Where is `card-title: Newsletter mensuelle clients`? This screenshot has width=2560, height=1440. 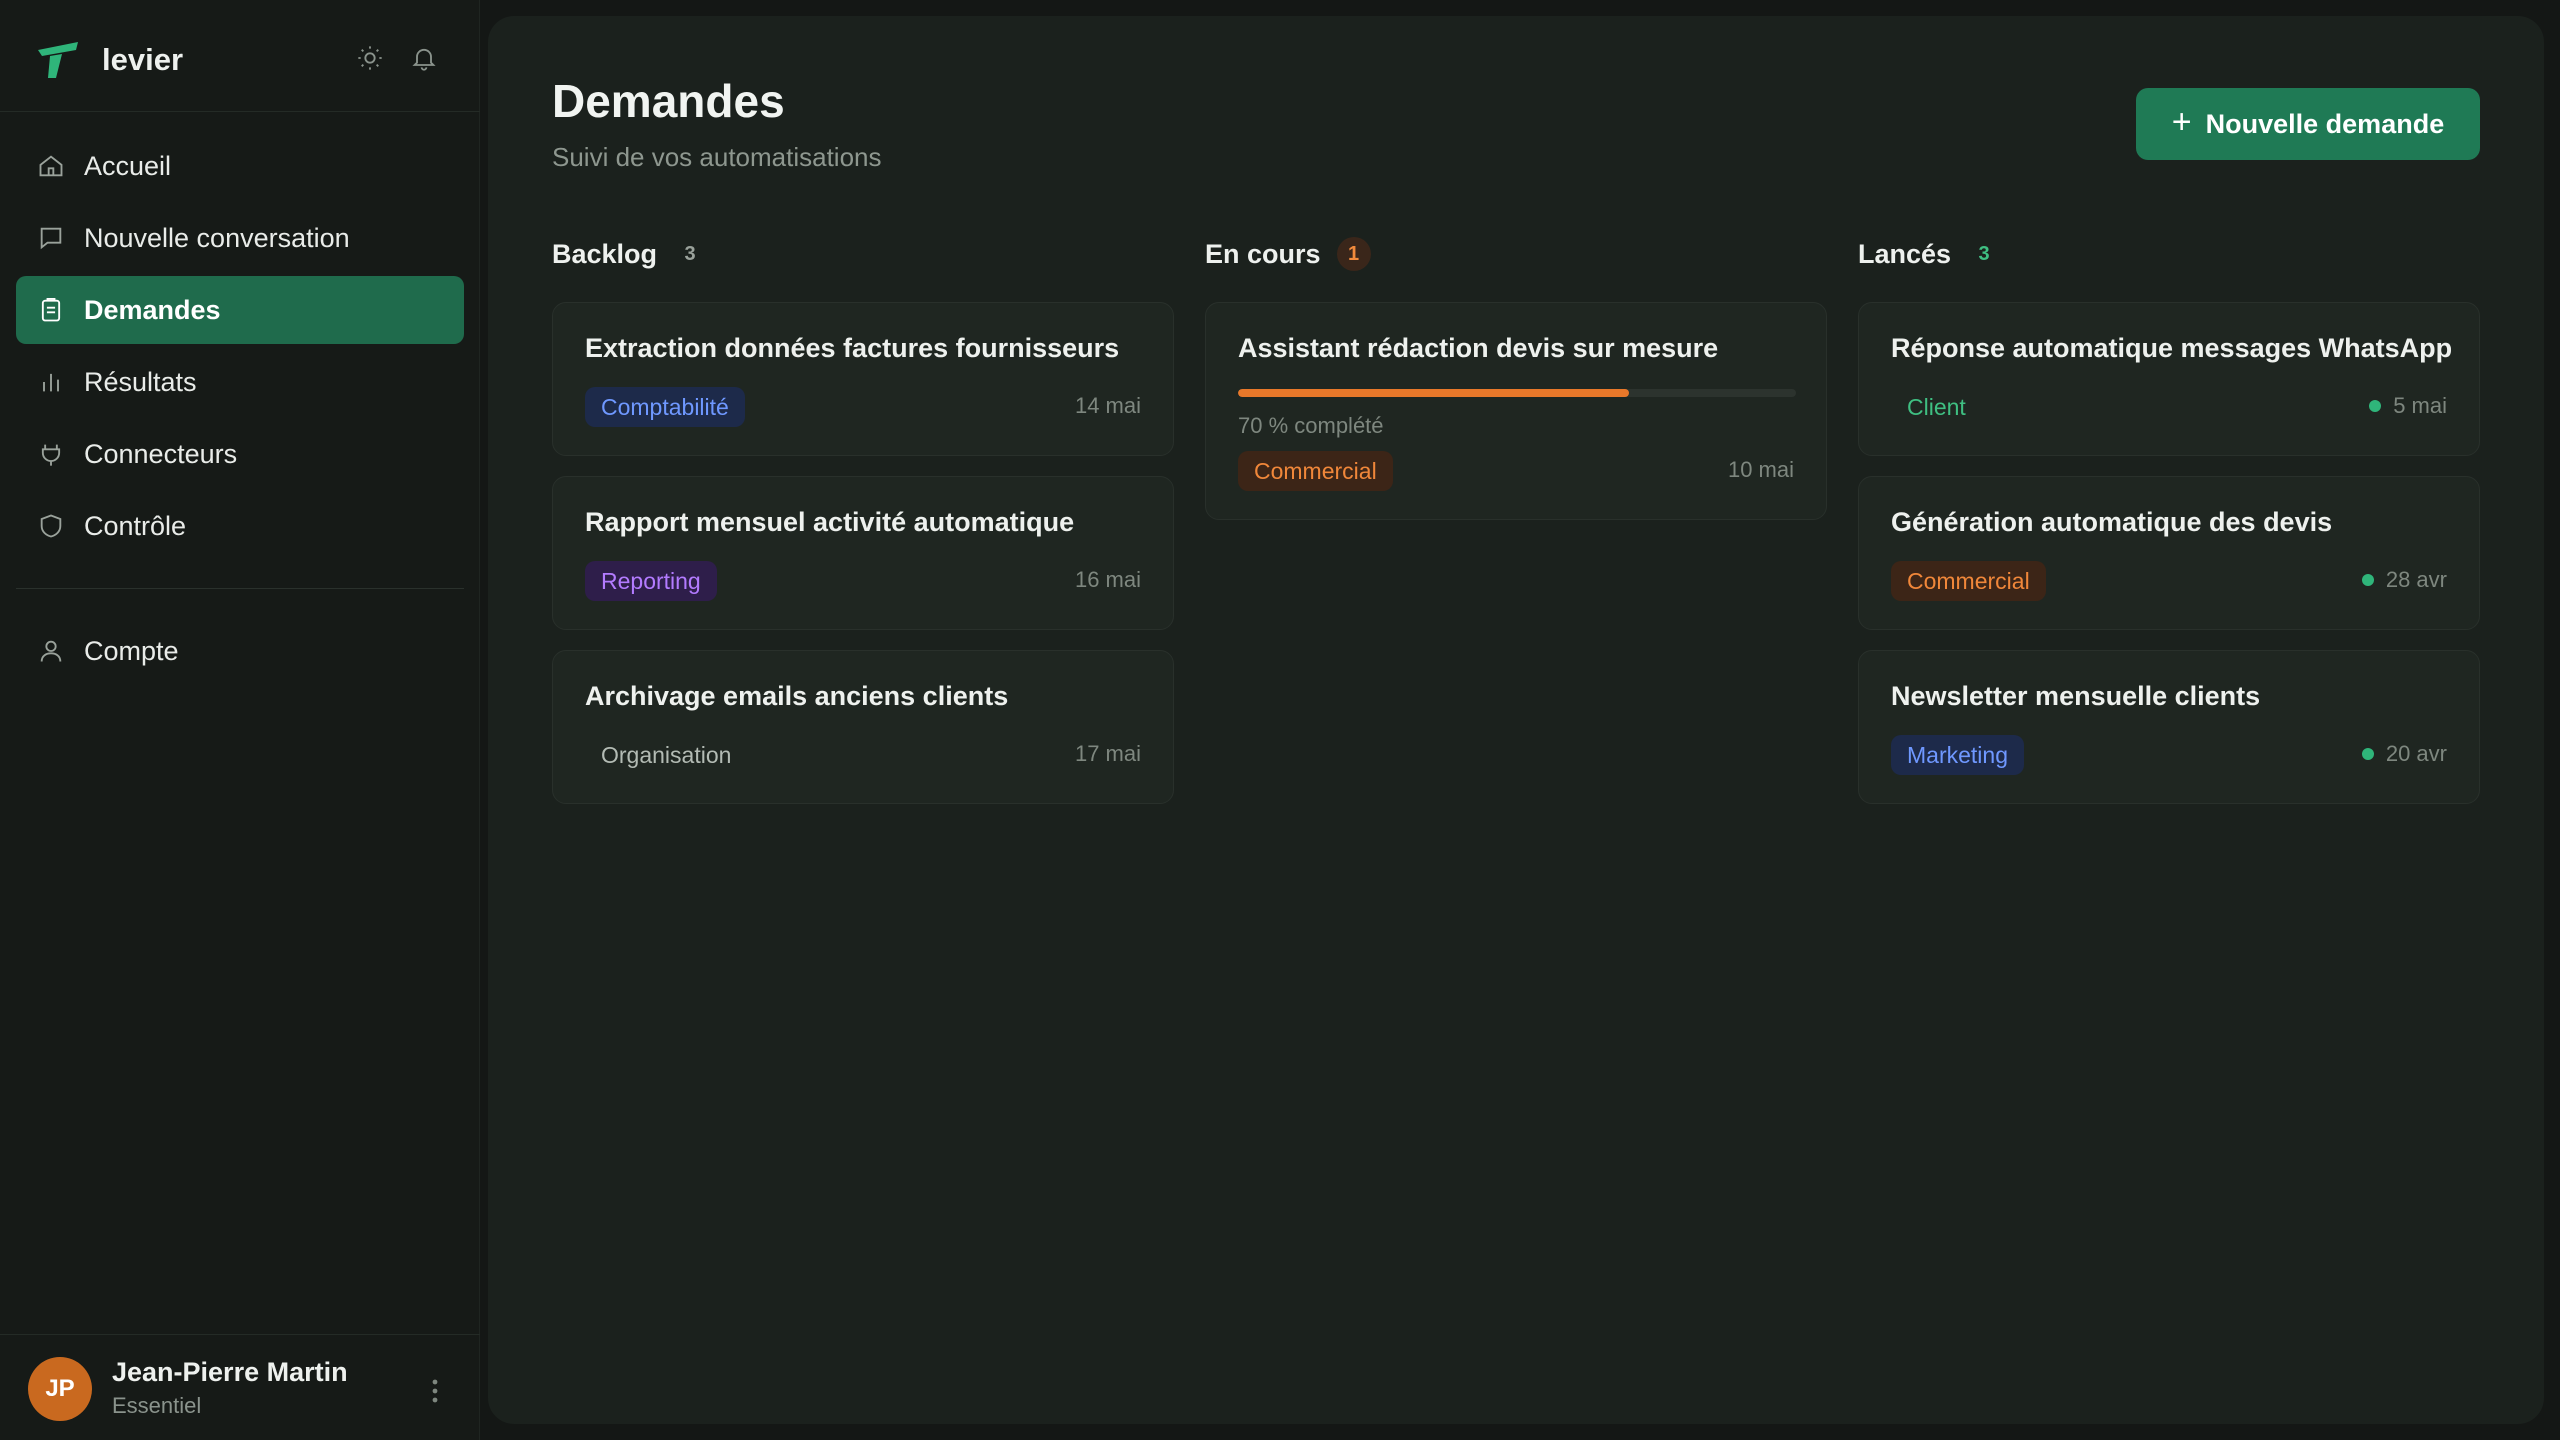
card-title: Newsletter mensuelle clients is located at coordinates (2076, 696).